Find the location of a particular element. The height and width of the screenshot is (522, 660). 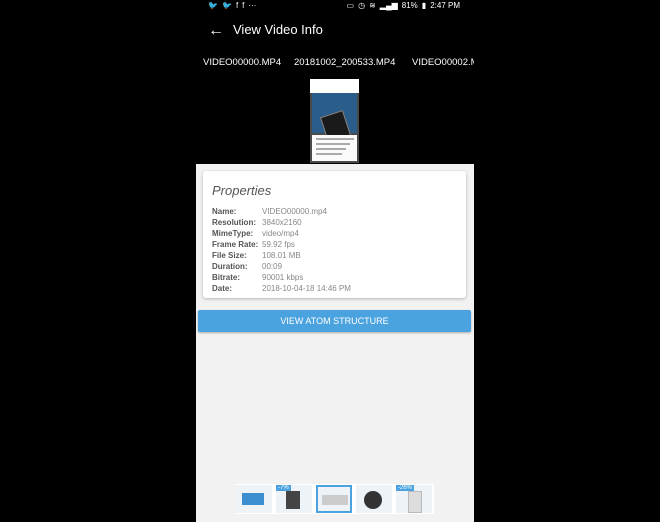

back-arrow-icon: ← is located at coordinates (216, 31).